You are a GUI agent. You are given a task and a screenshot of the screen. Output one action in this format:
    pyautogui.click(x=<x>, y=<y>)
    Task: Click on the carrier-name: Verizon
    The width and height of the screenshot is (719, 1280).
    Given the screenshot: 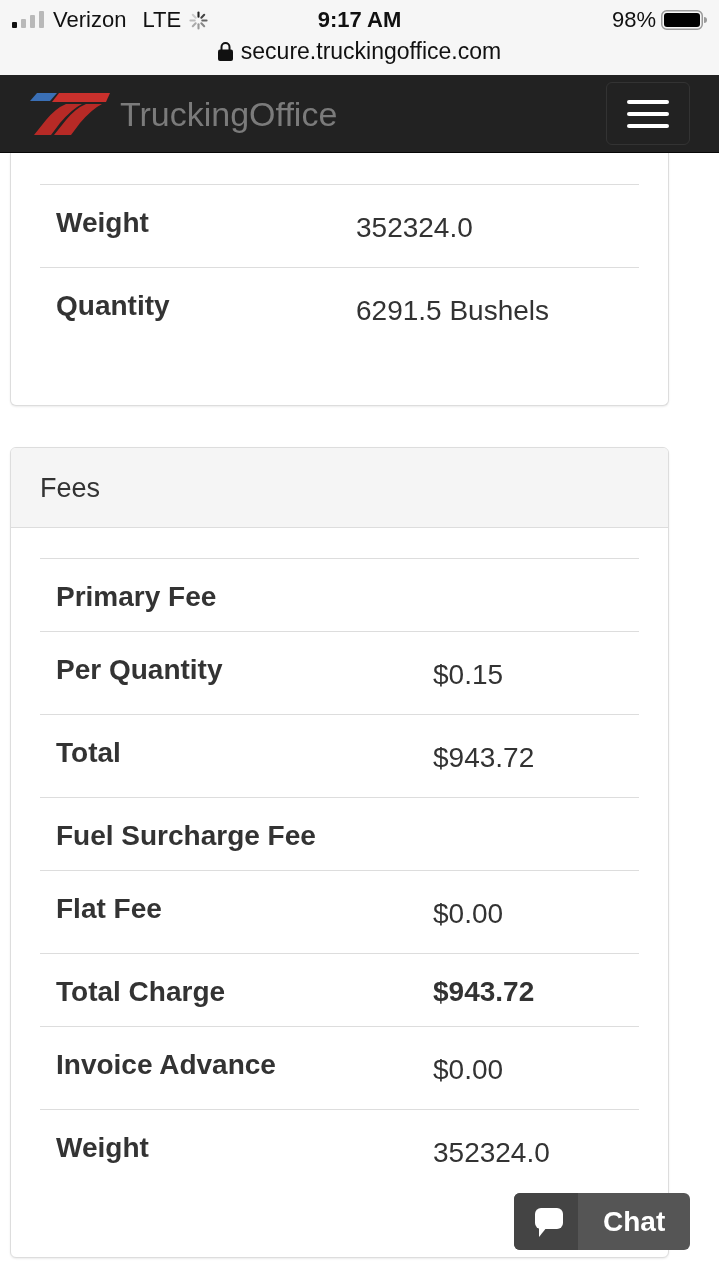 What is the action you would take?
    pyautogui.click(x=90, y=20)
    